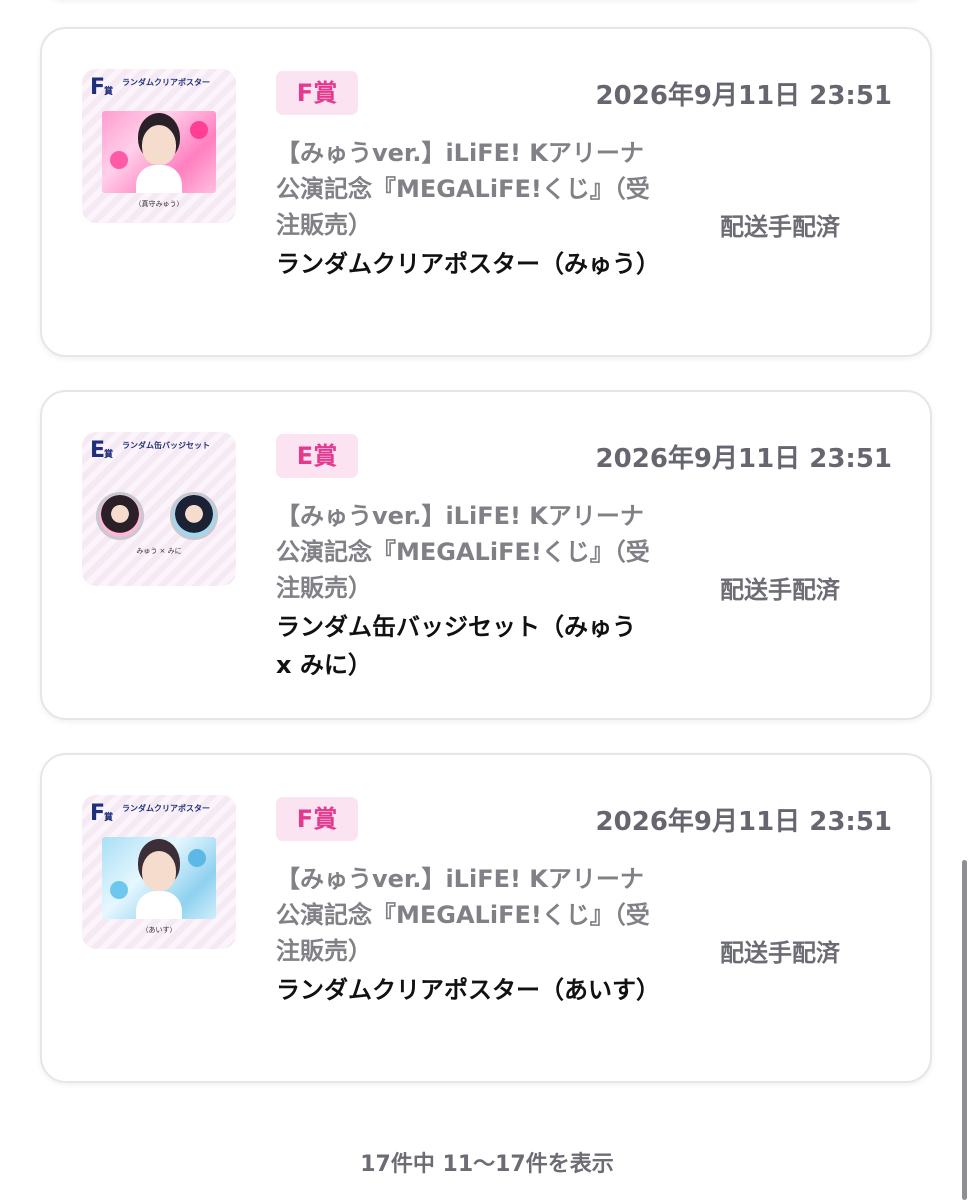 The width and height of the screenshot is (974, 1200). Describe the element at coordinates (102, 450) in the screenshot. I see `prize-letter-mark: E賞` at that location.